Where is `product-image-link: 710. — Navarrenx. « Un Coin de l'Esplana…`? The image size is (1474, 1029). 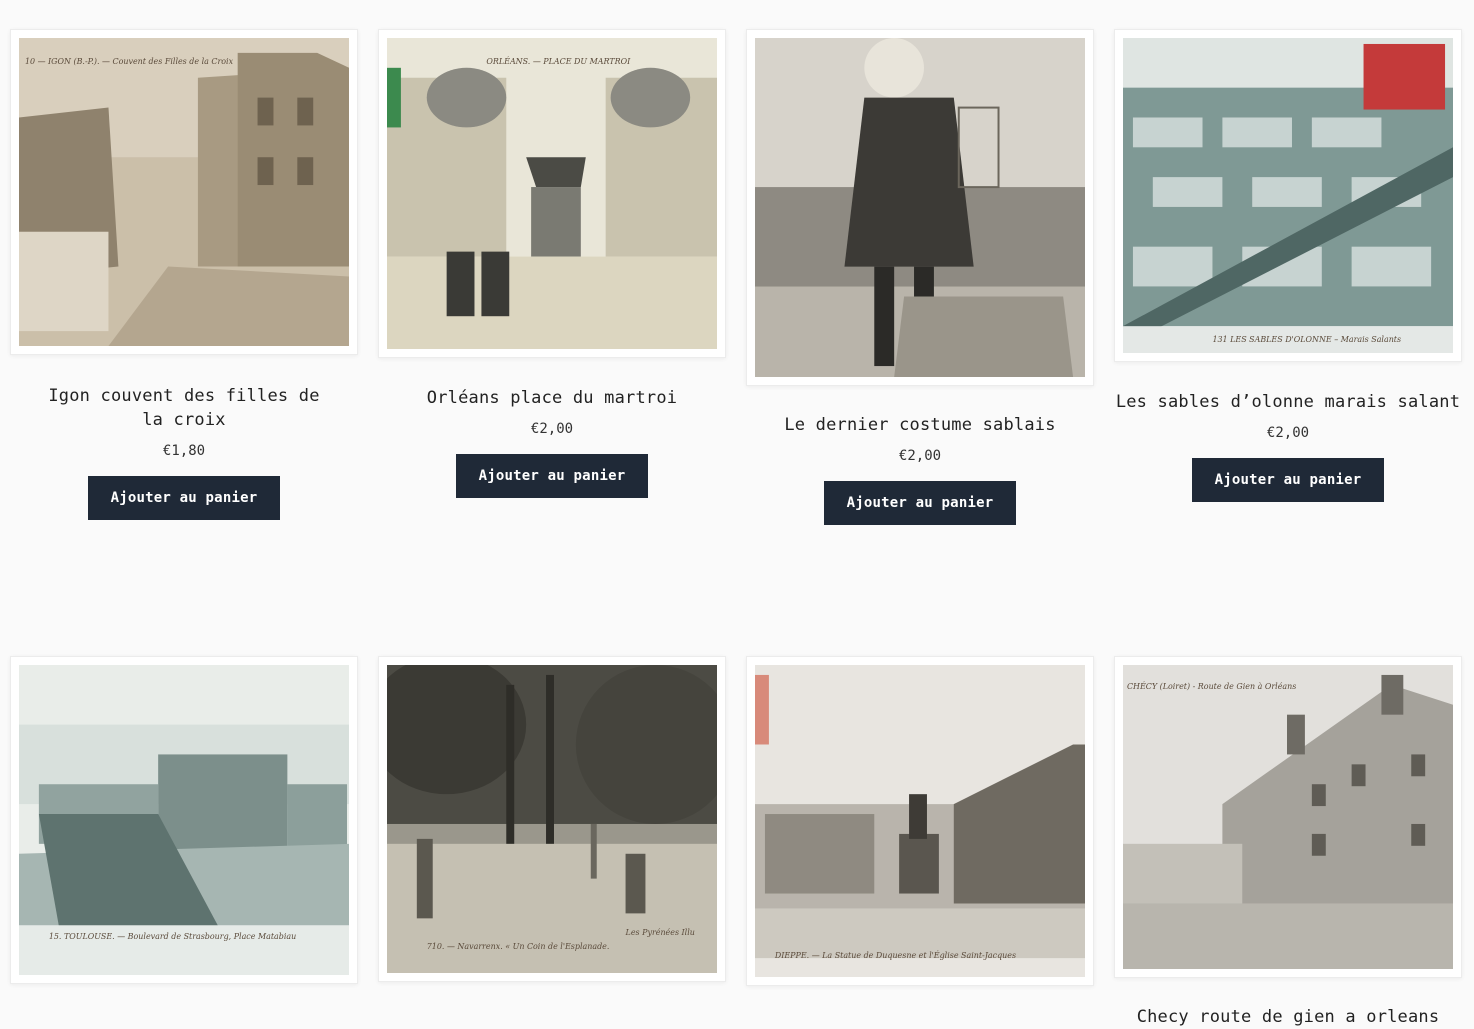
product-image-link: 710. — Navarrenx. « Un Coin de l'Esplana… is located at coordinates (552, 819).